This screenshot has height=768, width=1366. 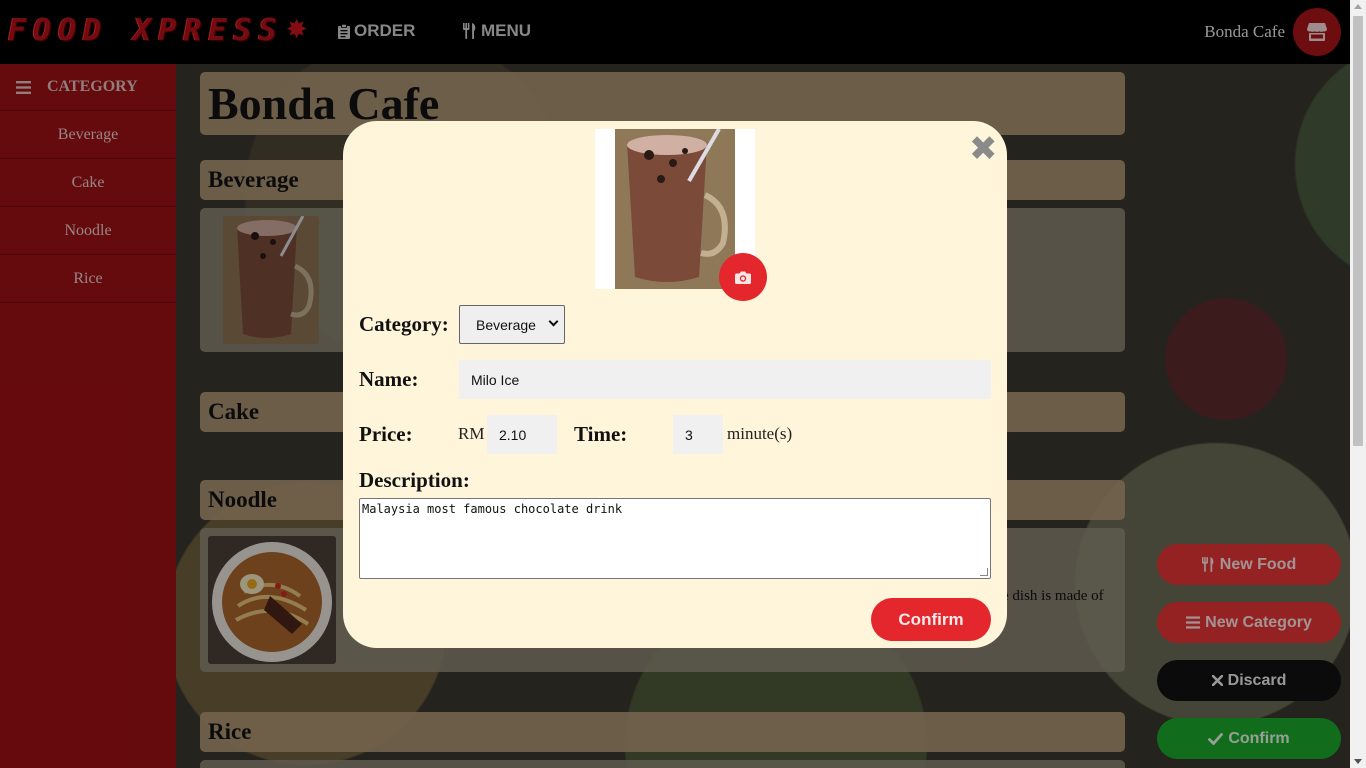 What do you see at coordinates (601, 434) in the screenshot?
I see `time-label: Time:` at bounding box center [601, 434].